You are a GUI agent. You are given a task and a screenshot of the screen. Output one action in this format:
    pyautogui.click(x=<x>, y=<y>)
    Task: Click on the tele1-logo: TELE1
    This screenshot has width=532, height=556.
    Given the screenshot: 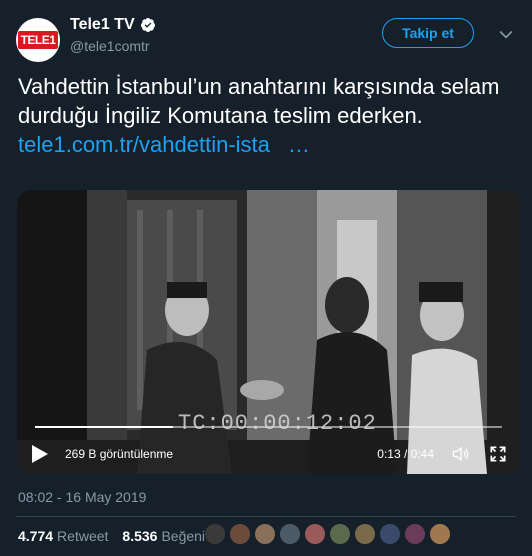 What is the action you would take?
    pyautogui.click(x=38, y=40)
    